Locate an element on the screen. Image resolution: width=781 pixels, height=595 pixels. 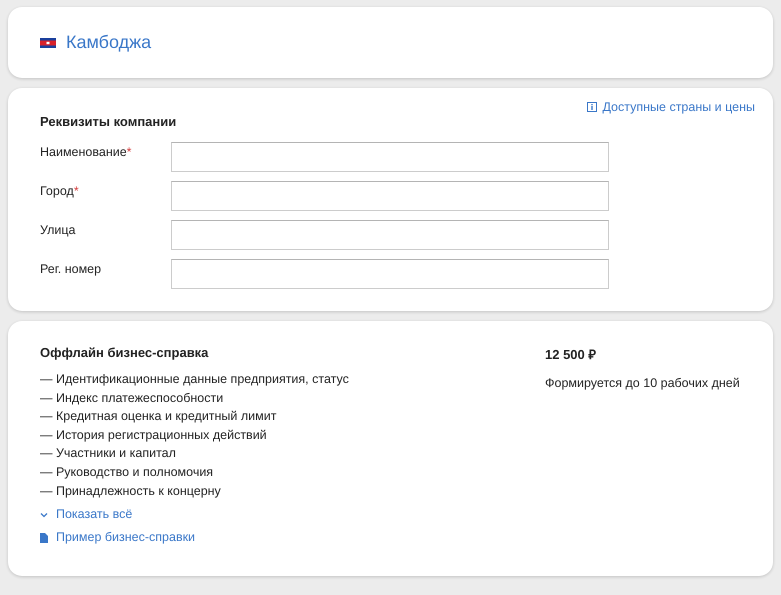
document-icon is located at coordinates (44, 537).